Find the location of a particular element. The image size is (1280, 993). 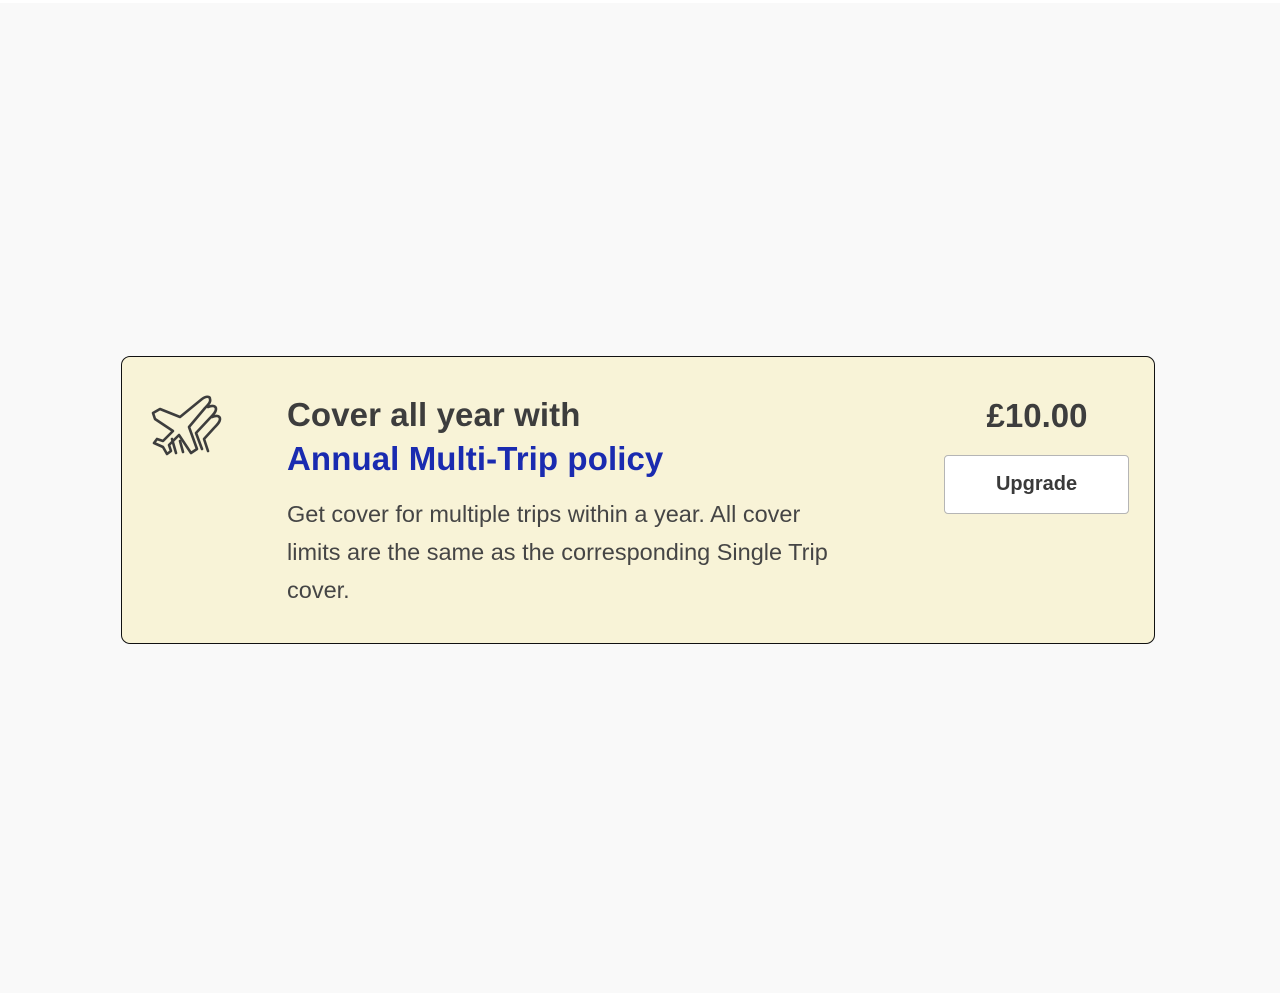

page-top-edge is located at coordinates (640, 1).